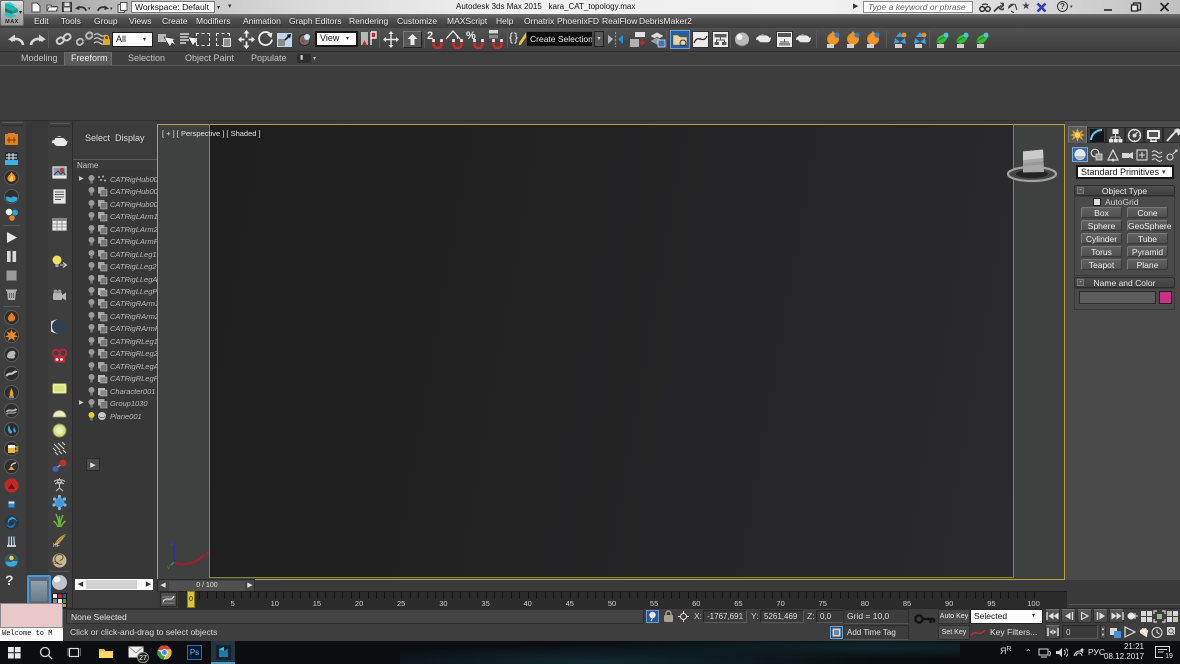  What do you see at coordinates (56, 546) in the screenshot?
I see `svg-text: HF` at bounding box center [56, 546].